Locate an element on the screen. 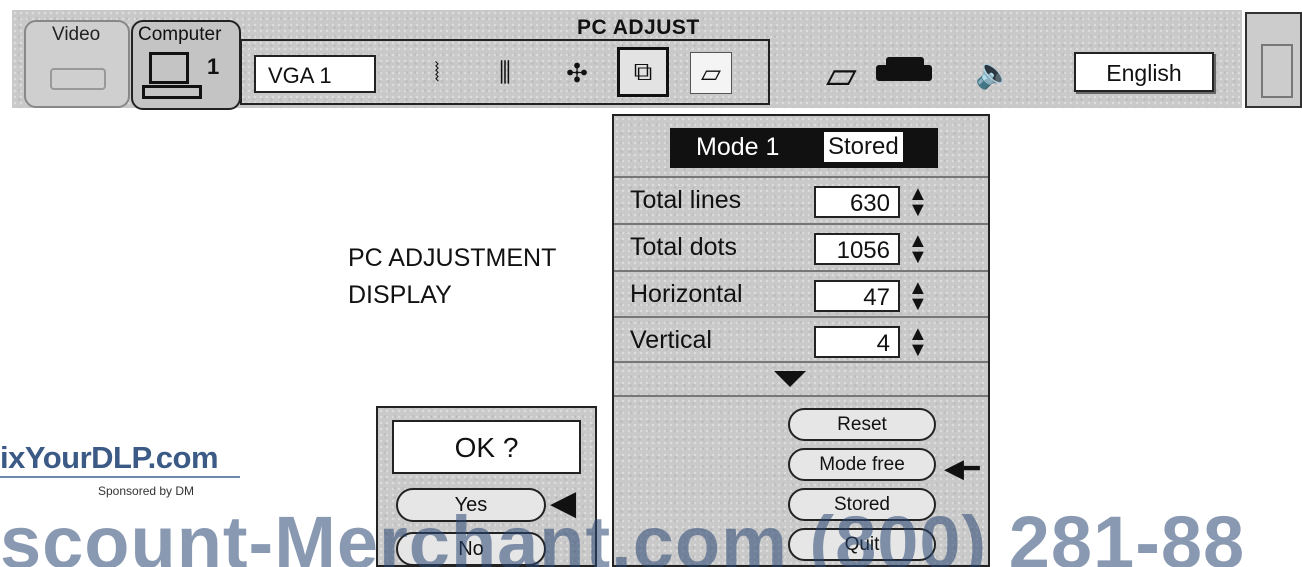 Image resolution: width=1302 pixels, height=567 pixels. projector-icon is located at coordinates (904, 69).